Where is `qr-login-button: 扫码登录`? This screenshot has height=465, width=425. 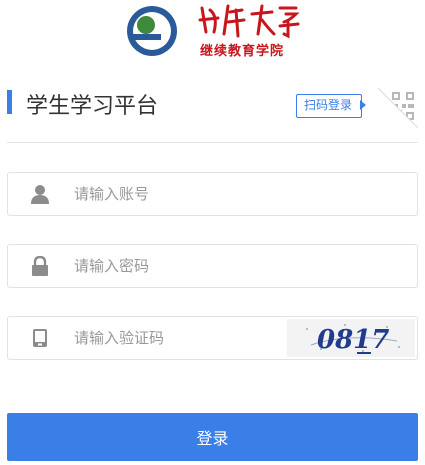
qr-login-button: 扫码登录 is located at coordinates (332, 106).